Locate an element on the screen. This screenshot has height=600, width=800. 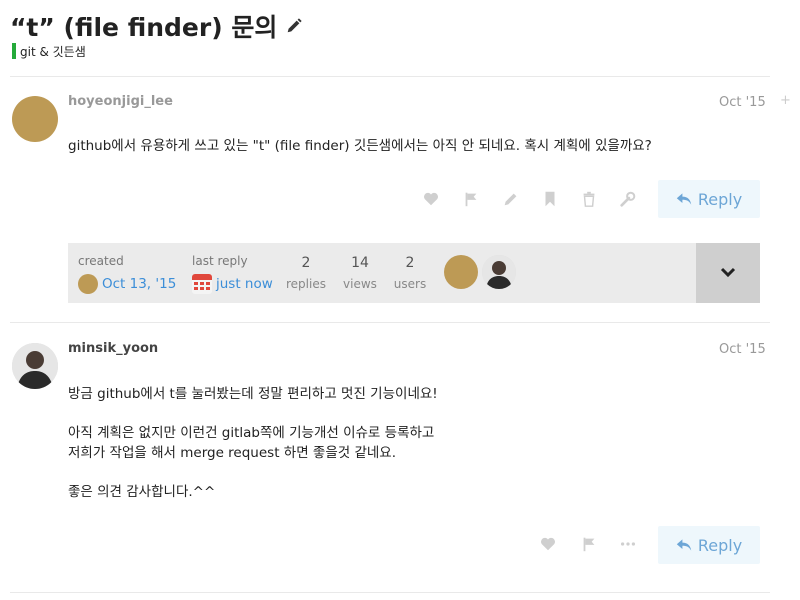
last-reply-label: last reply is located at coordinates (220, 261).